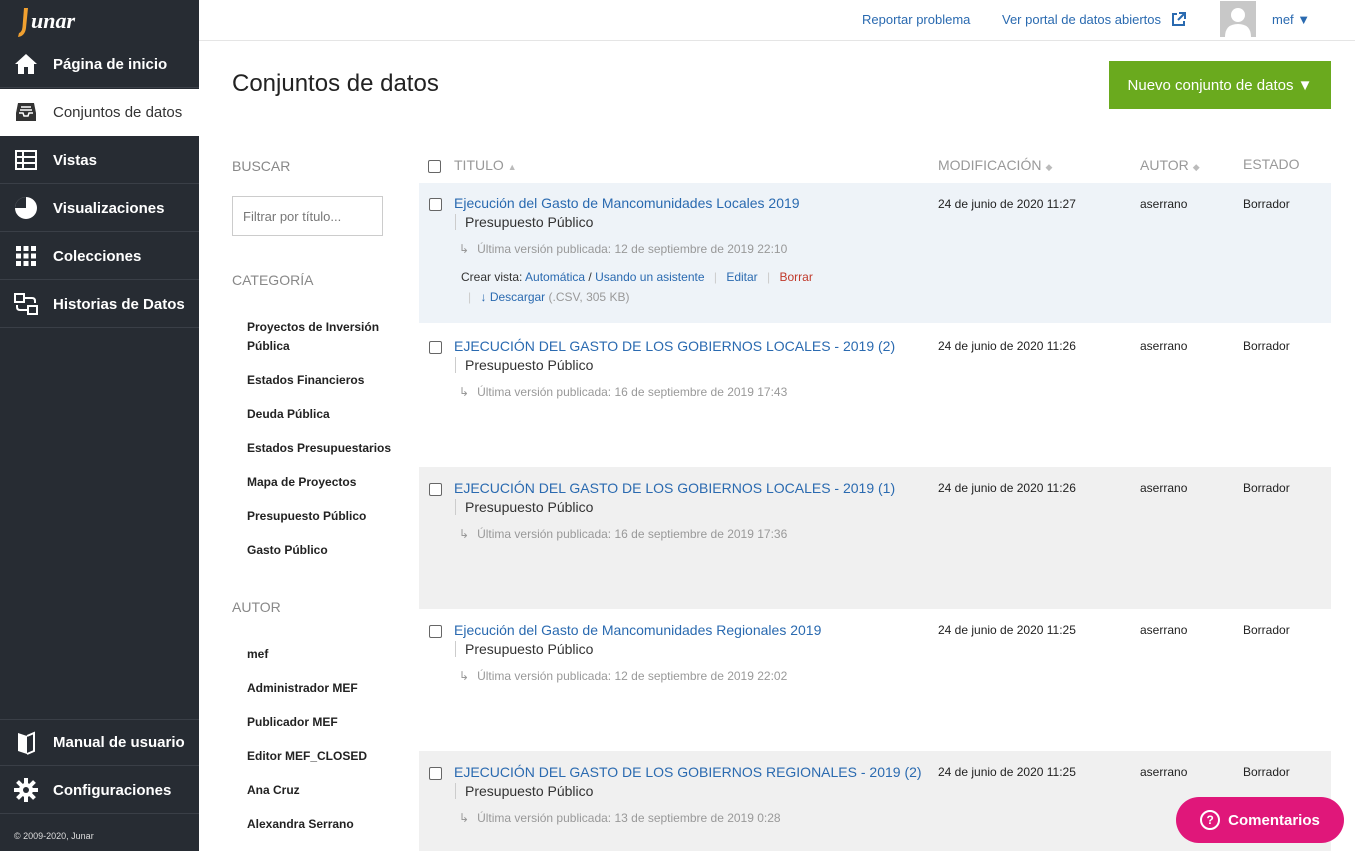 This screenshot has height=851, width=1355. I want to click on category-filter-item: Gasto Público, so click(322, 550).